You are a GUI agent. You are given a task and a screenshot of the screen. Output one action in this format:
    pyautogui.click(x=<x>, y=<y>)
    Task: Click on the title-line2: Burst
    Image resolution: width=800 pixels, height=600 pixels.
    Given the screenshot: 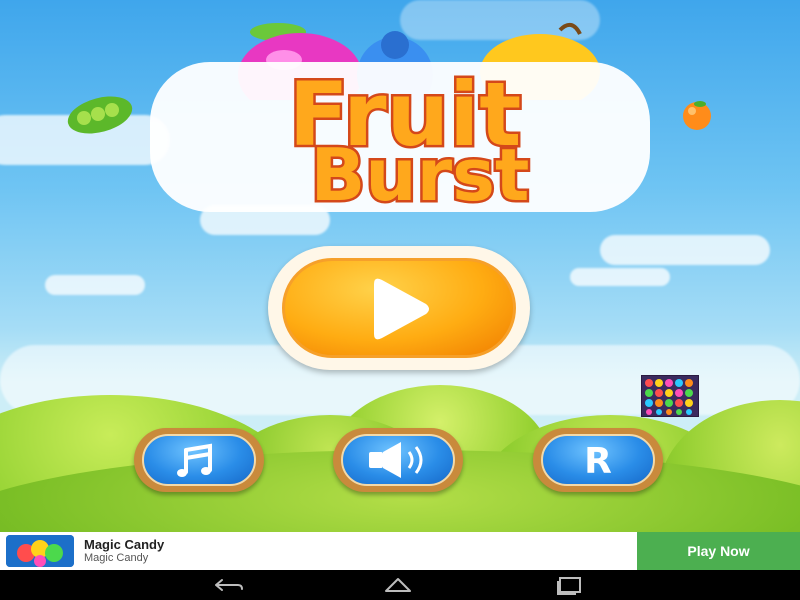 What is the action you would take?
    pyautogui.click(x=420, y=175)
    